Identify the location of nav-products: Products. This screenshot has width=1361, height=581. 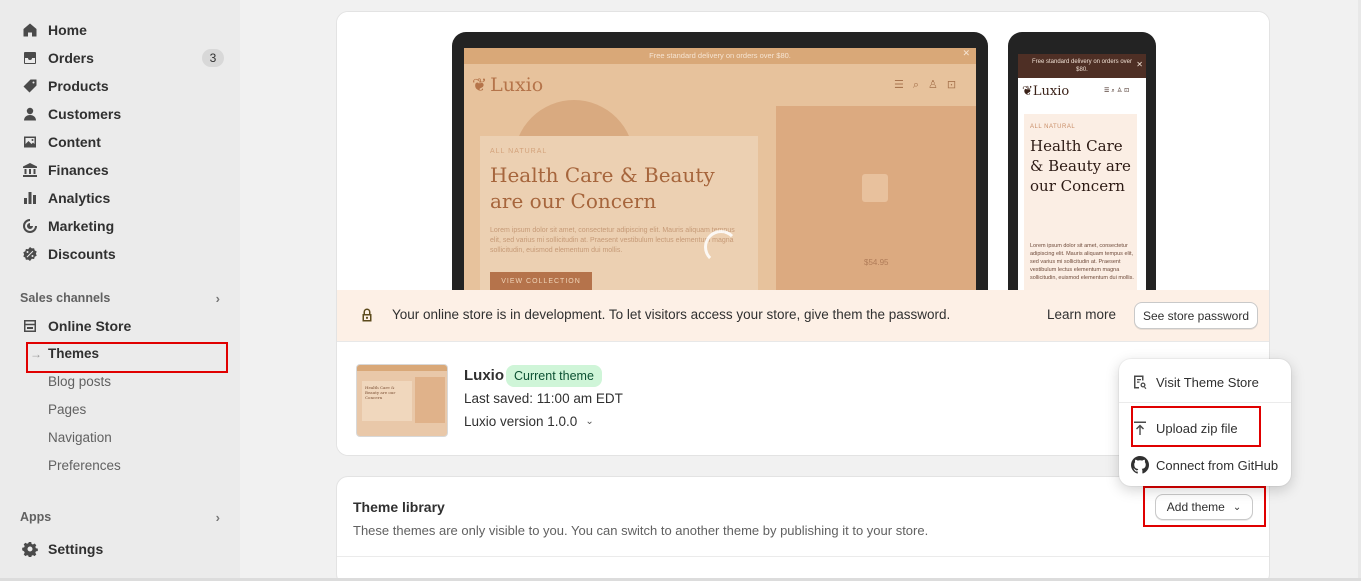
(120, 86).